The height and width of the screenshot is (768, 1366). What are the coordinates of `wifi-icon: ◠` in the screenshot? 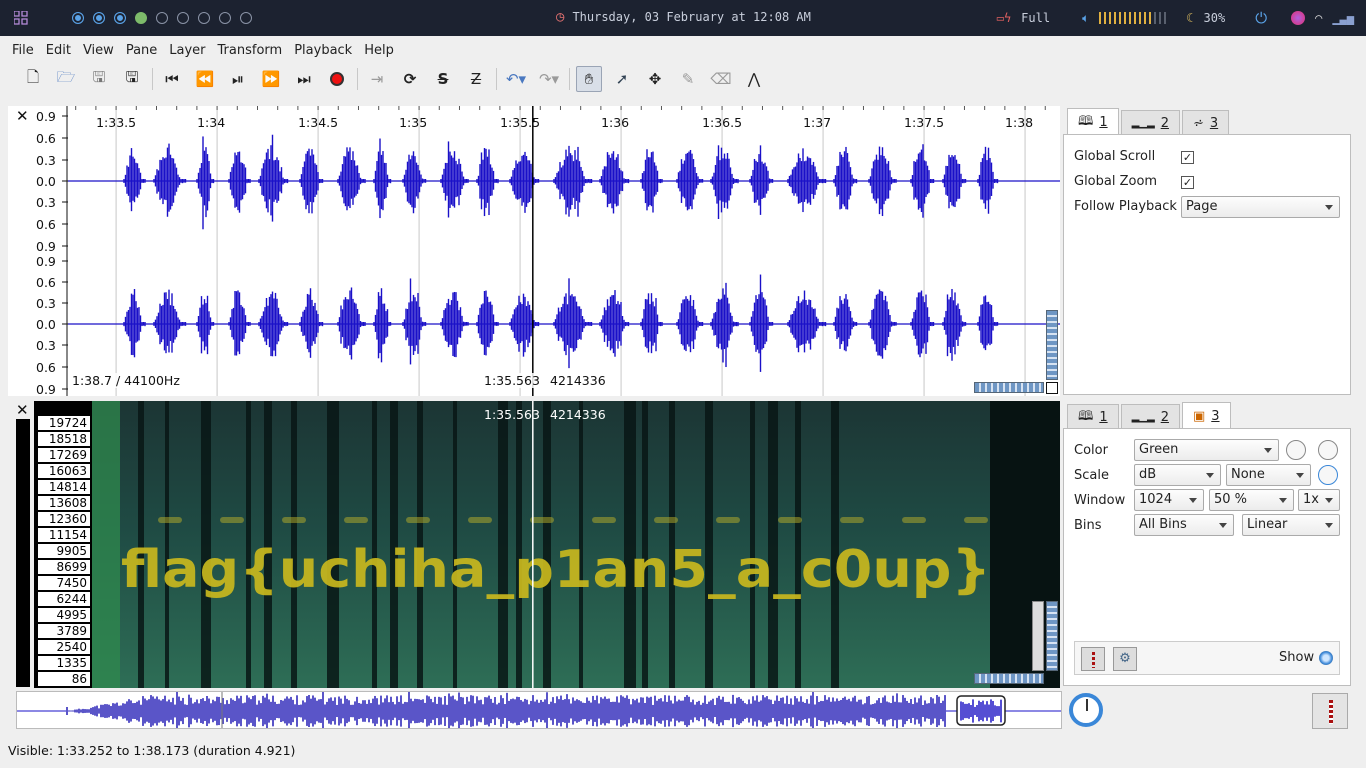 It's located at (1318, 18).